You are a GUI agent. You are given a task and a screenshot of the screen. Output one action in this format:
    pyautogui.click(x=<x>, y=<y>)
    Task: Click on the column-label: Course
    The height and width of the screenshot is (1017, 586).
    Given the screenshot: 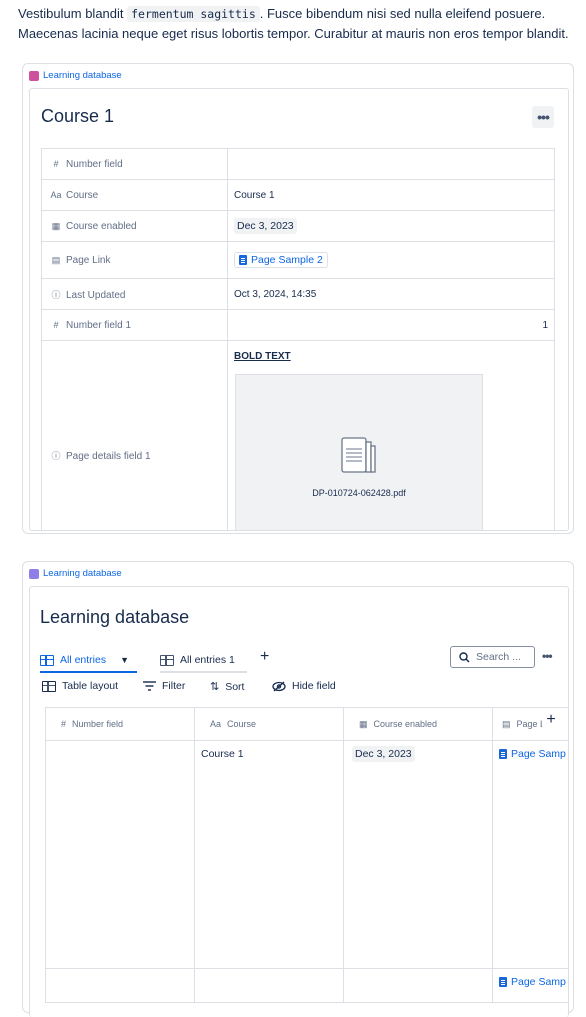 What is the action you would take?
    pyautogui.click(x=242, y=724)
    